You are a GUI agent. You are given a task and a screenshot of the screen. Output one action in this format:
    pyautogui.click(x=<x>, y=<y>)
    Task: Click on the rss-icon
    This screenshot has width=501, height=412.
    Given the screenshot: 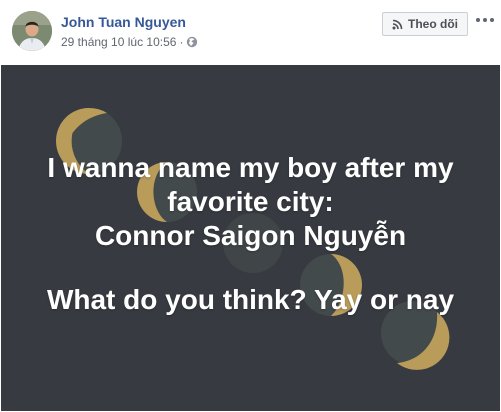 What is the action you would take?
    pyautogui.click(x=397, y=24)
    